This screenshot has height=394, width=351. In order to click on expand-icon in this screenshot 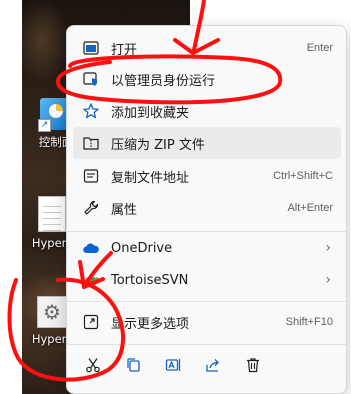, I will do `click(91, 322)`.